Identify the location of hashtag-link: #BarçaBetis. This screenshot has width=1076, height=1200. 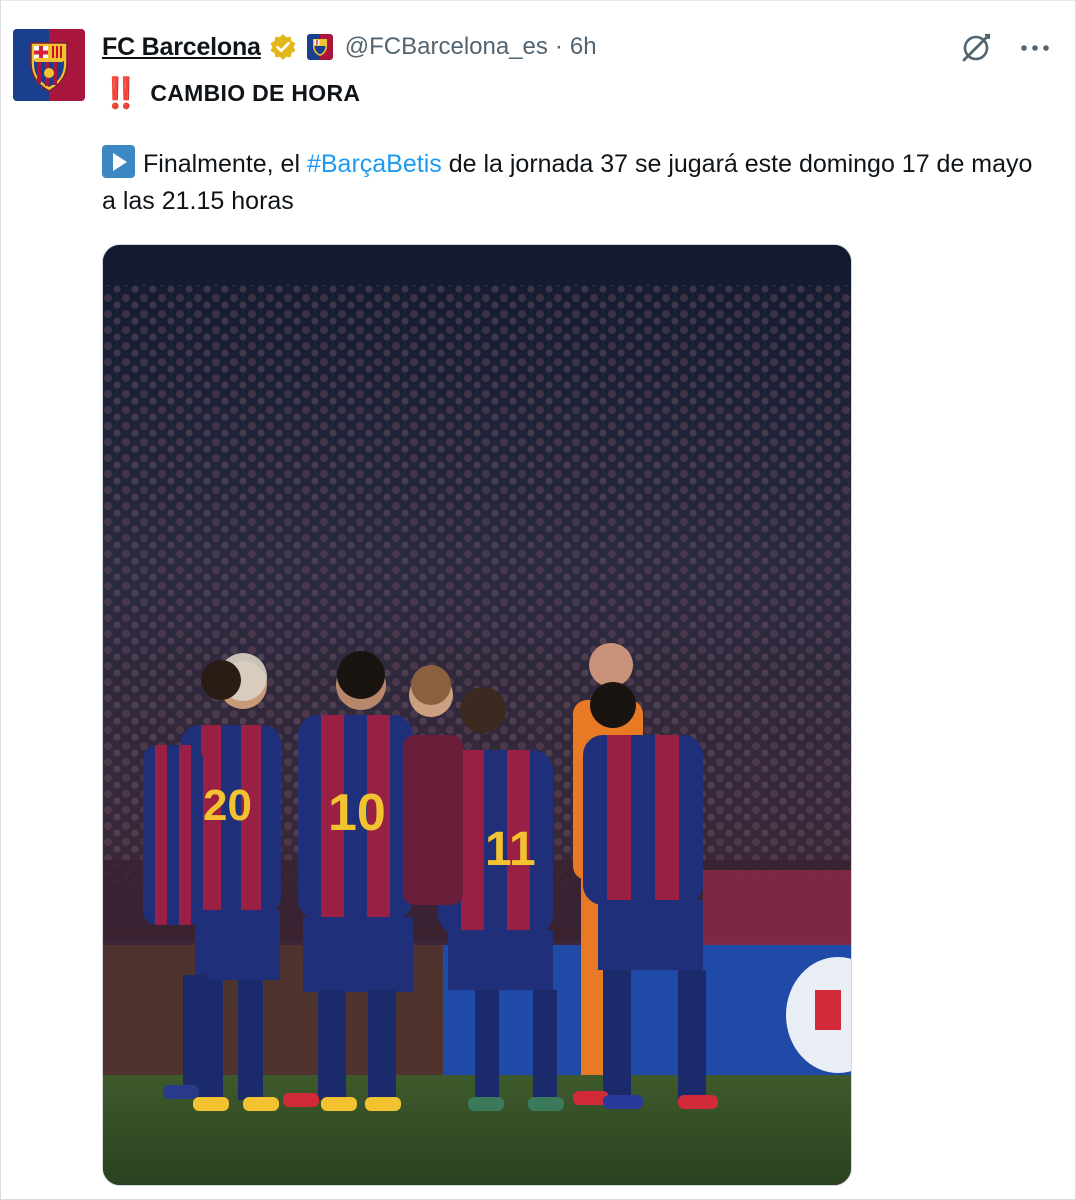
(374, 164).